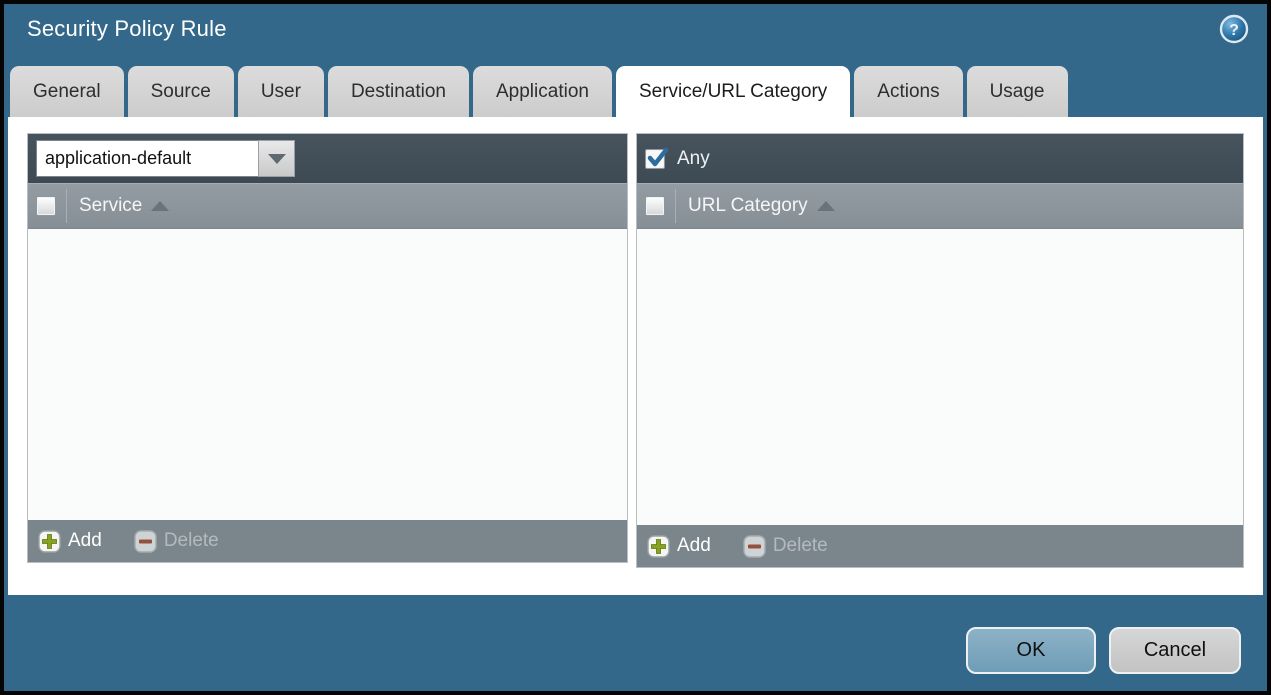  Describe the element at coordinates (327, 206) in the screenshot. I see `service-column-header-row: Service` at that location.